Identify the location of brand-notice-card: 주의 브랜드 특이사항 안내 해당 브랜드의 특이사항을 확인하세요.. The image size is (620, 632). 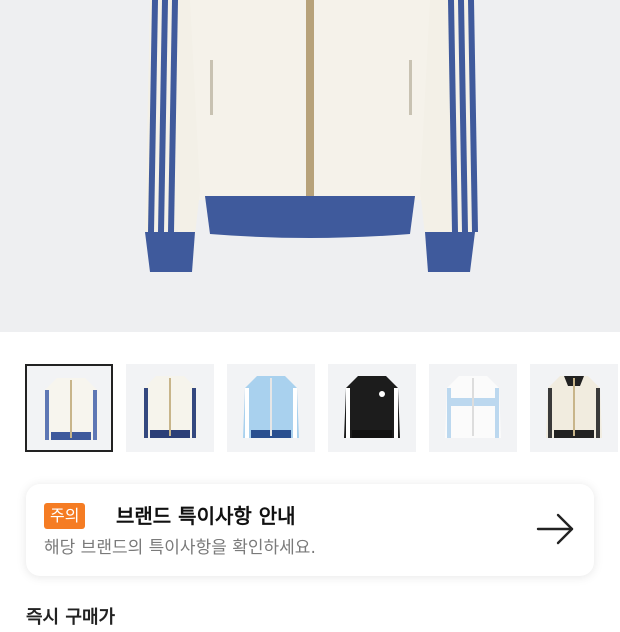
(310, 530).